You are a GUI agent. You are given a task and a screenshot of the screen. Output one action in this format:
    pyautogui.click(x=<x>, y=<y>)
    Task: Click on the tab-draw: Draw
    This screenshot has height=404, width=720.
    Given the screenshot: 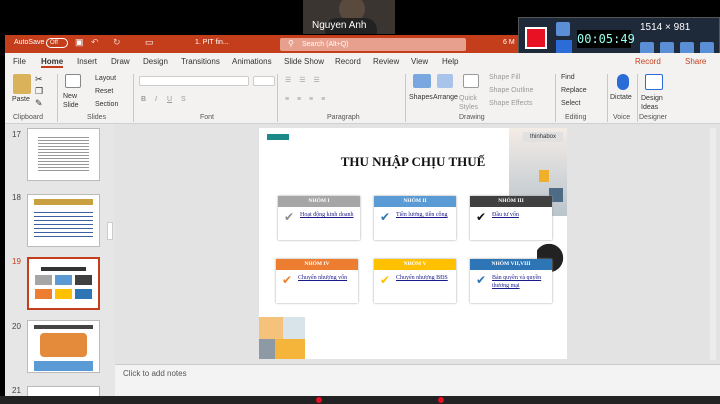 What is the action you would take?
    pyautogui.click(x=120, y=61)
    